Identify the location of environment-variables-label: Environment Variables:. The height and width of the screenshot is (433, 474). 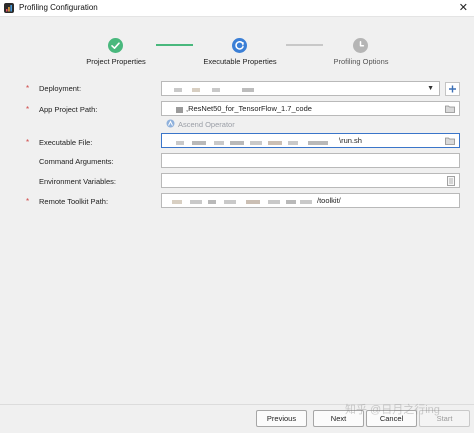
(77, 181).